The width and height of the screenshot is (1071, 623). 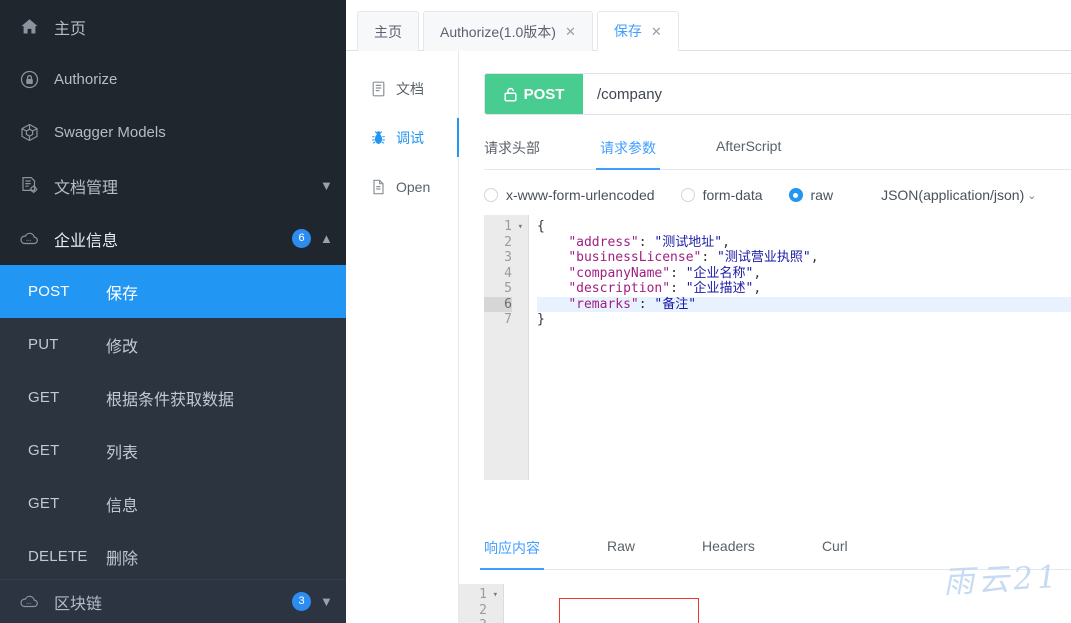 What do you see at coordinates (513, 226) in the screenshot?
I see `request-code-line-number: 1 ▾` at bounding box center [513, 226].